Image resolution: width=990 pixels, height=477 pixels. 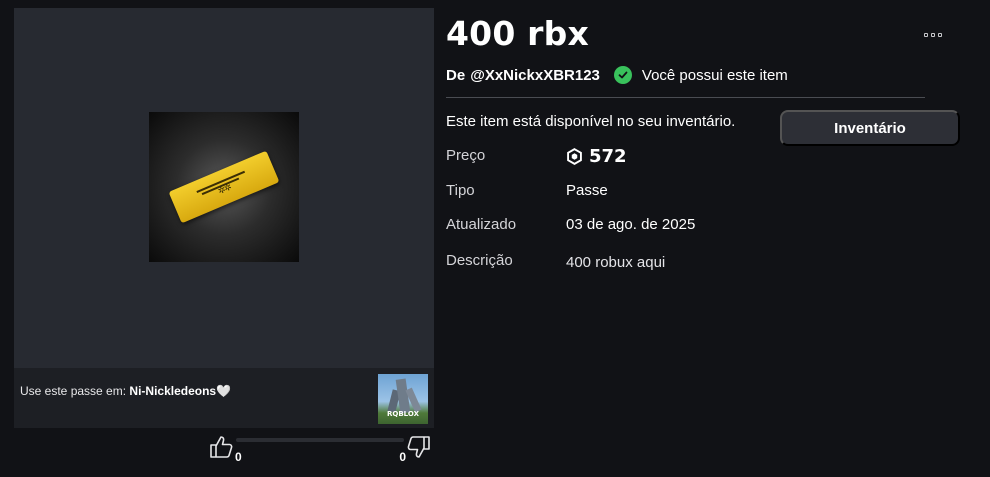 I want to click on gamepass-ticket-image: ✲✲, so click(x=224, y=187).